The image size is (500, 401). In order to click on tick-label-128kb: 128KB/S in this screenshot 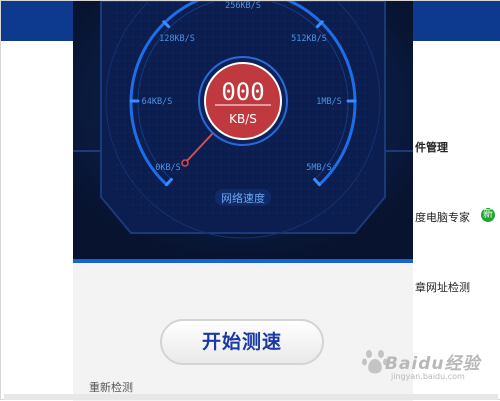, I will do `click(177, 39)`.